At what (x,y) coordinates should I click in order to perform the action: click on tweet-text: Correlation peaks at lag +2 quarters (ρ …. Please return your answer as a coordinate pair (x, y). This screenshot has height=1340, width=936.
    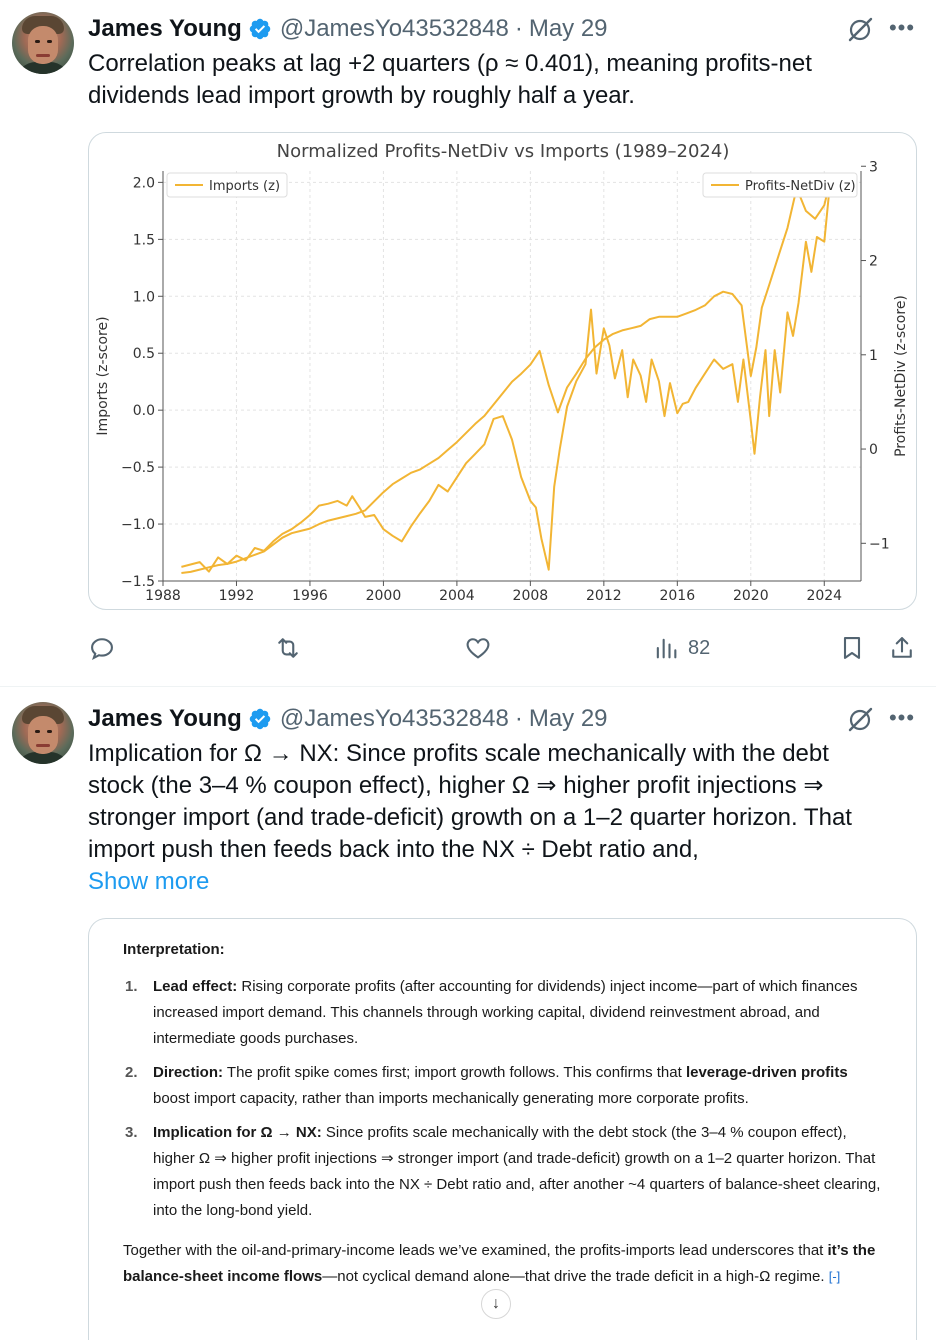
    Looking at the image, I should click on (450, 79).